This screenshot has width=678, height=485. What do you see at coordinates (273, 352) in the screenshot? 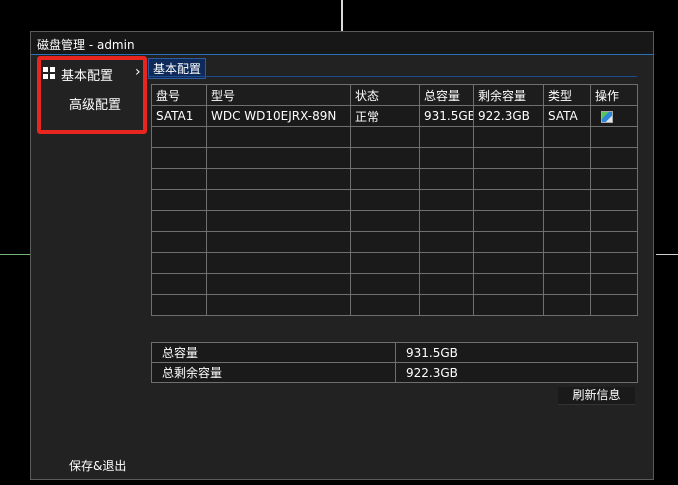
I see `summary-total-label: 总容量` at bounding box center [273, 352].